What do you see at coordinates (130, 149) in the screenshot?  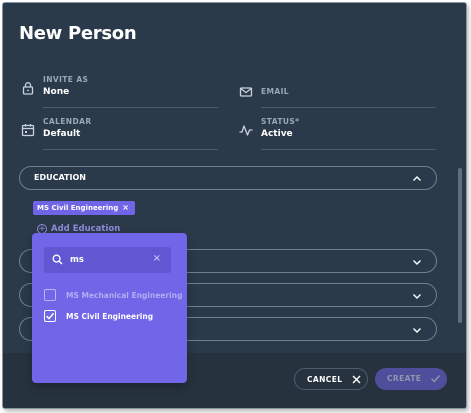 I see `calendar-underline` at bounding box center [130, 149].